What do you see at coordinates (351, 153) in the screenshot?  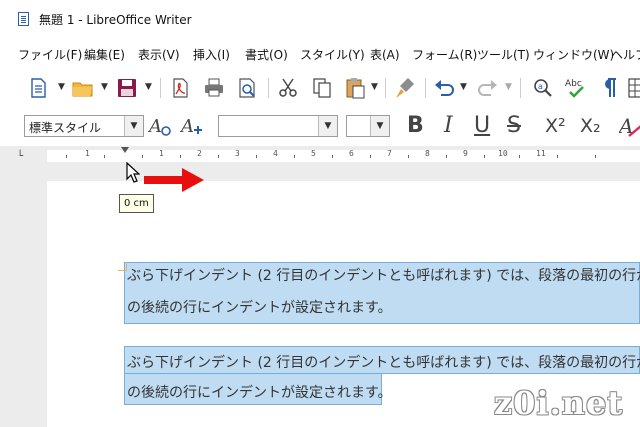 I see `ruler-number: 6` at bounding box center [351, 153].